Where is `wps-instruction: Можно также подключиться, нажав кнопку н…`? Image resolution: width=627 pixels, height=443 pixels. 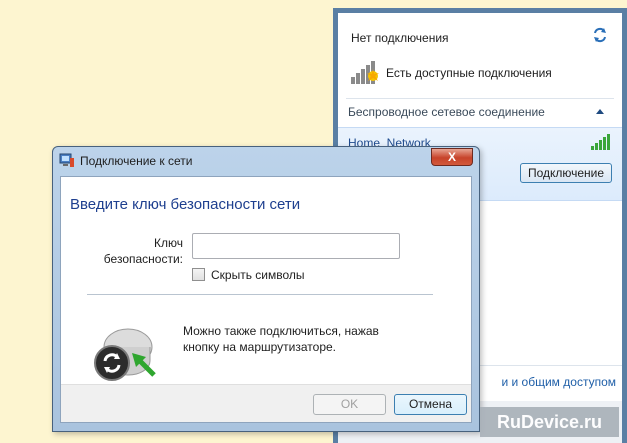 wps-instruction: Можно также подключиться, нажав кнопку н… is located at coordinates (281, 339).